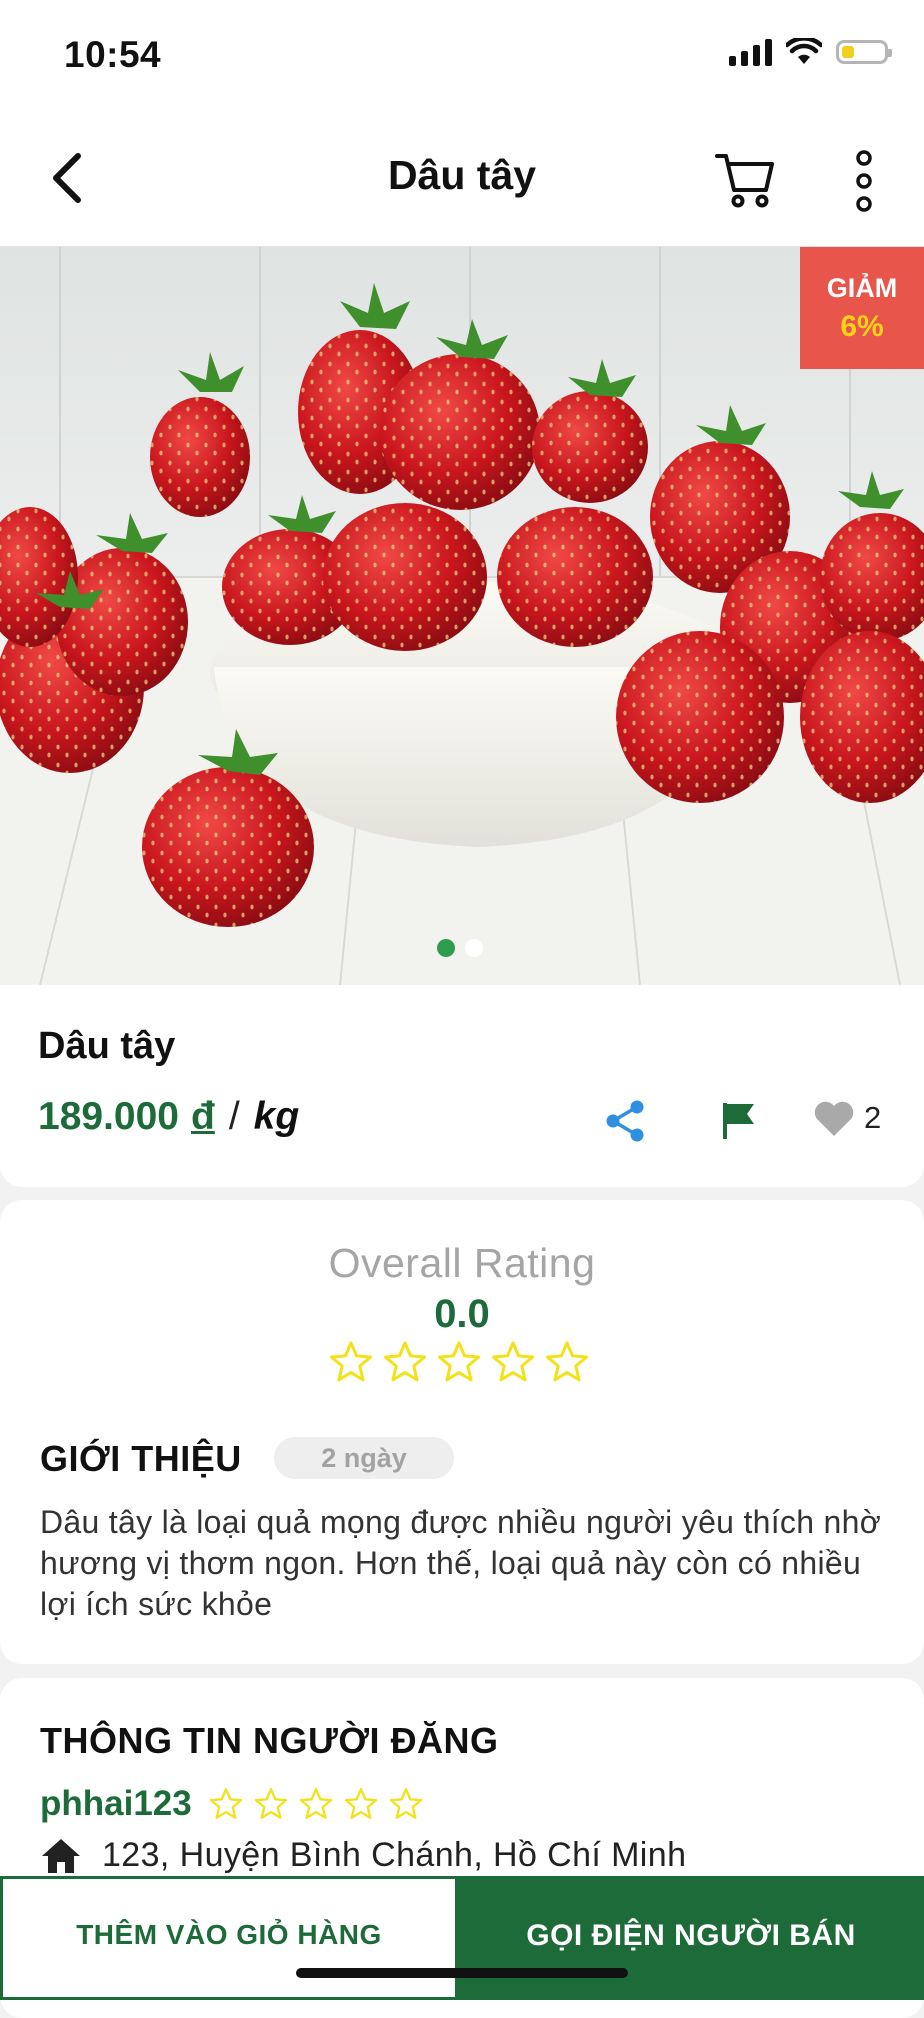  Describe the element at coordinates (116, 1804) in the screenshot. I see `seller-name: phhai123` at that location.